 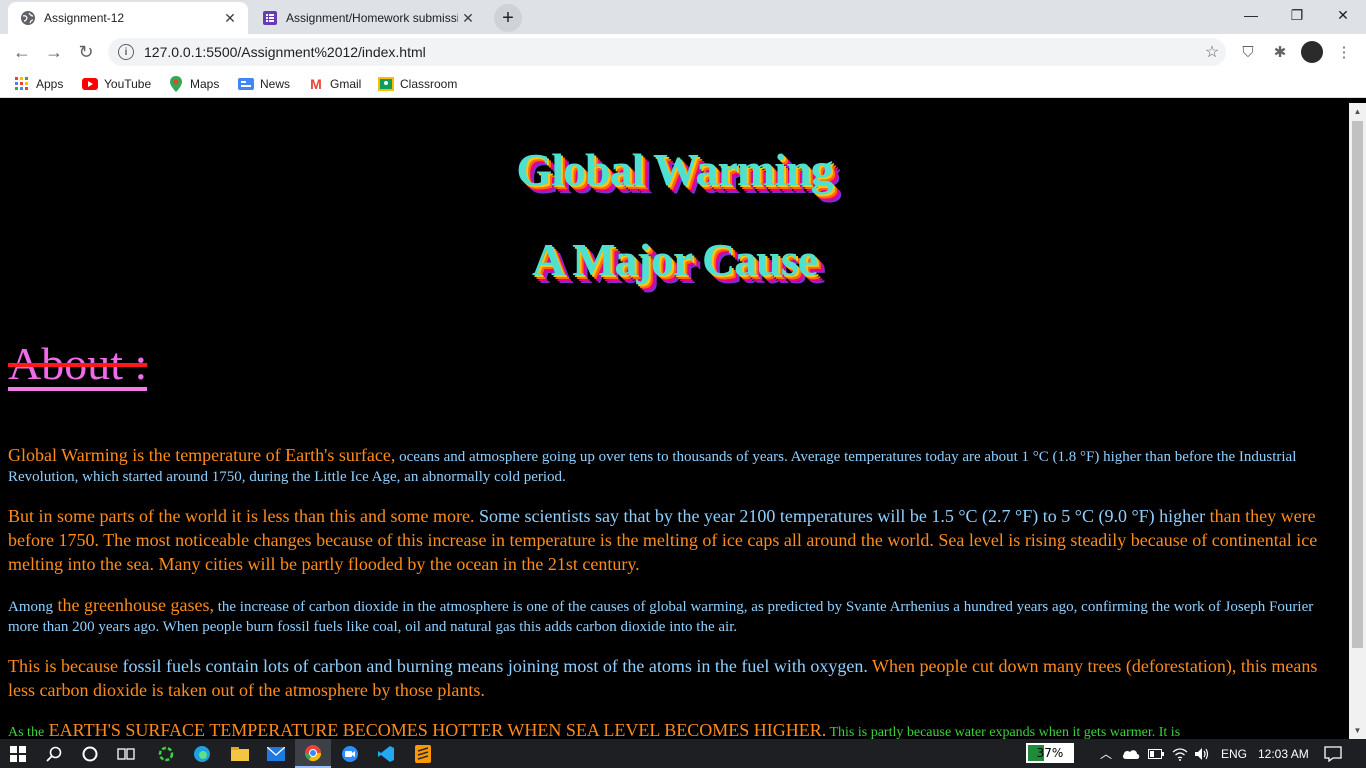 I want to click on bookmark-youtube: YouTube, so click(x=116, y=84).